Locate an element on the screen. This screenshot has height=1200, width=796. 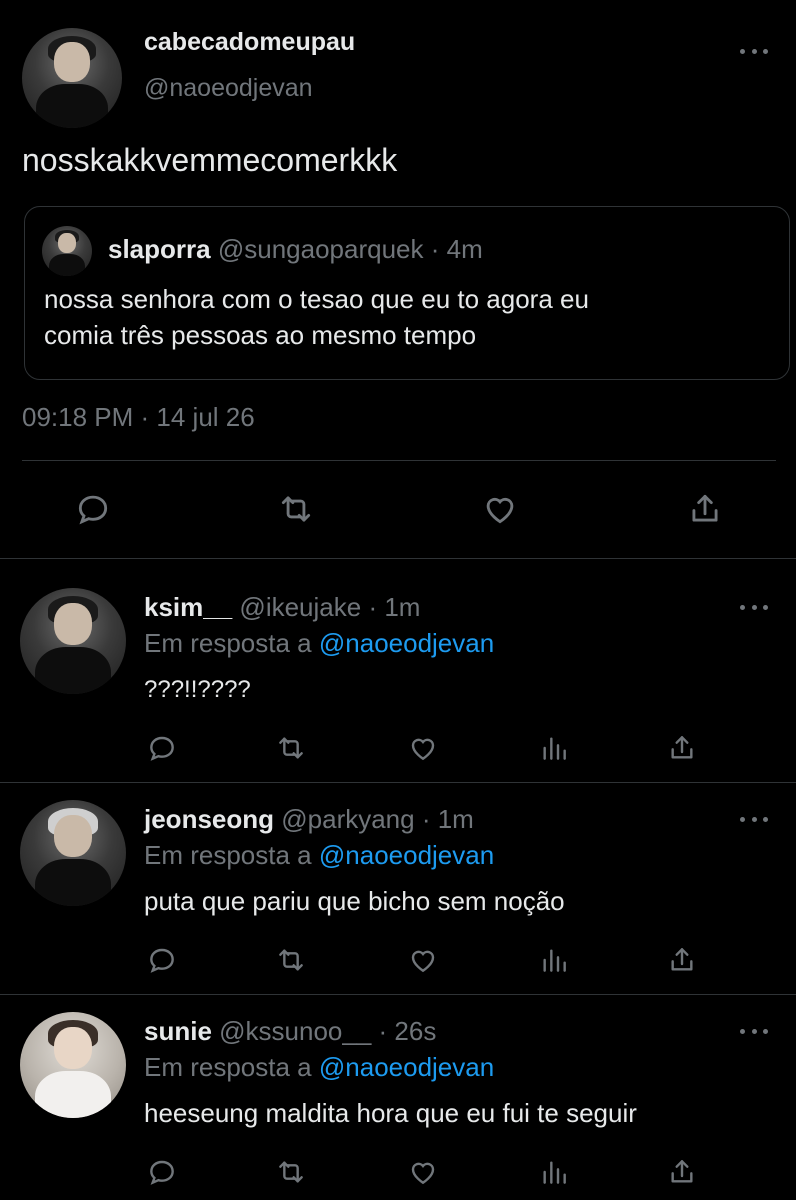
quoted-display-name: slaporra is located at coordinates (159, 249).